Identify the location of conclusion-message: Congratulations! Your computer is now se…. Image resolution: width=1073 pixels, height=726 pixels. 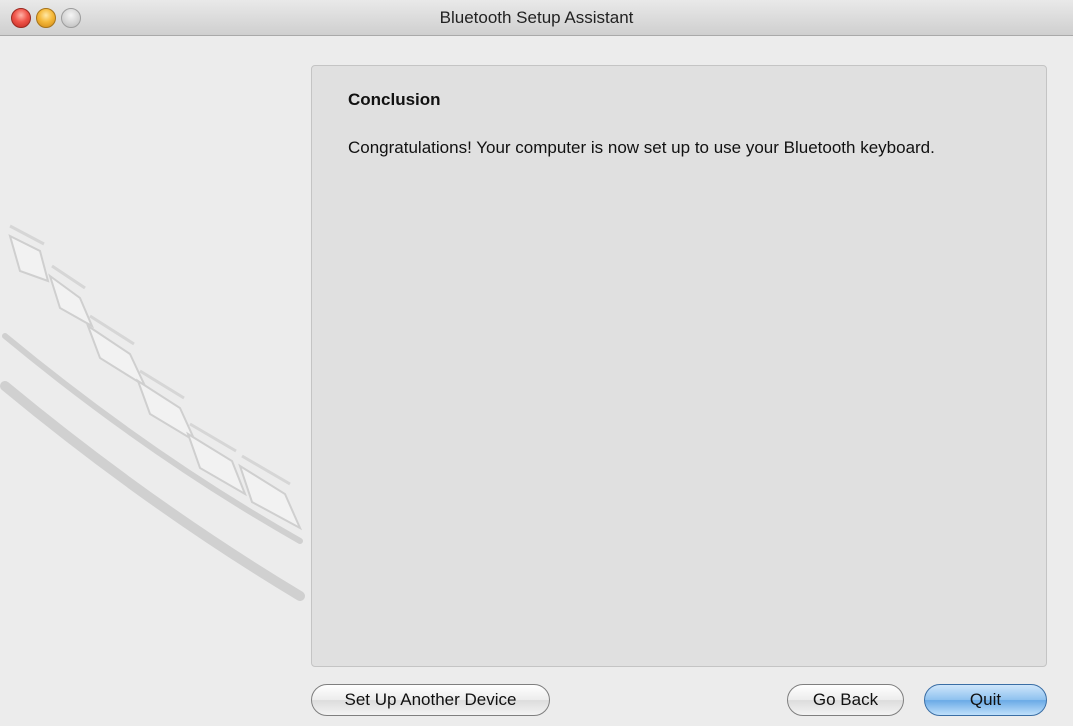
(641, 147).